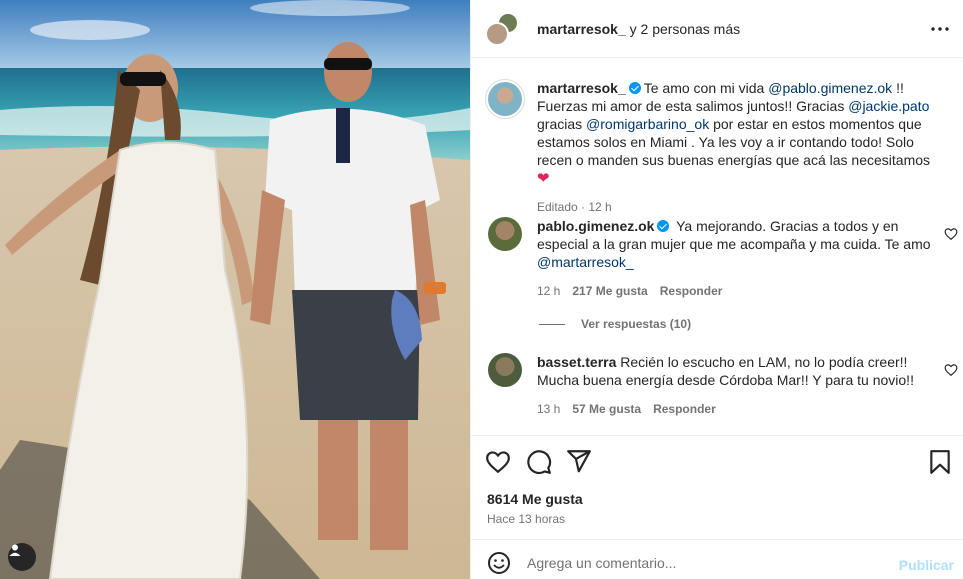 This screenshot has height=579, width=963. I want to click on more-options-button, so click(940, 29).